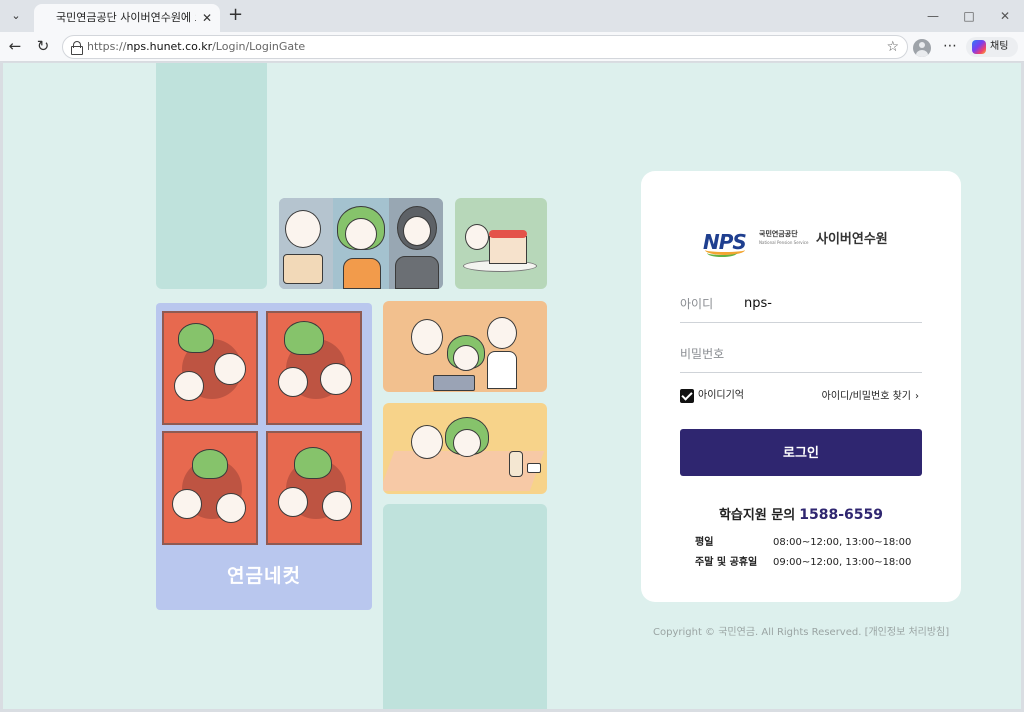  I want to click on bottle-illustration, so click(516, 464).